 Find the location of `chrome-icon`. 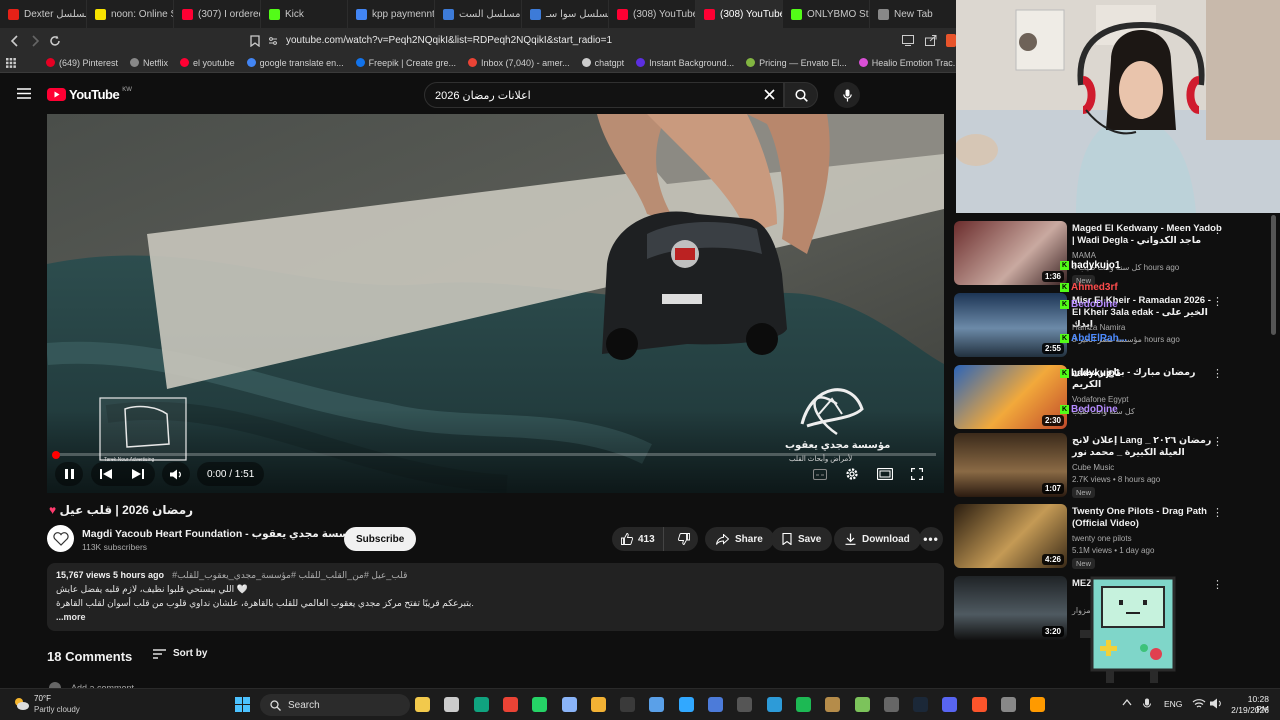

chrome-icon is located at coordinates (510, 704).